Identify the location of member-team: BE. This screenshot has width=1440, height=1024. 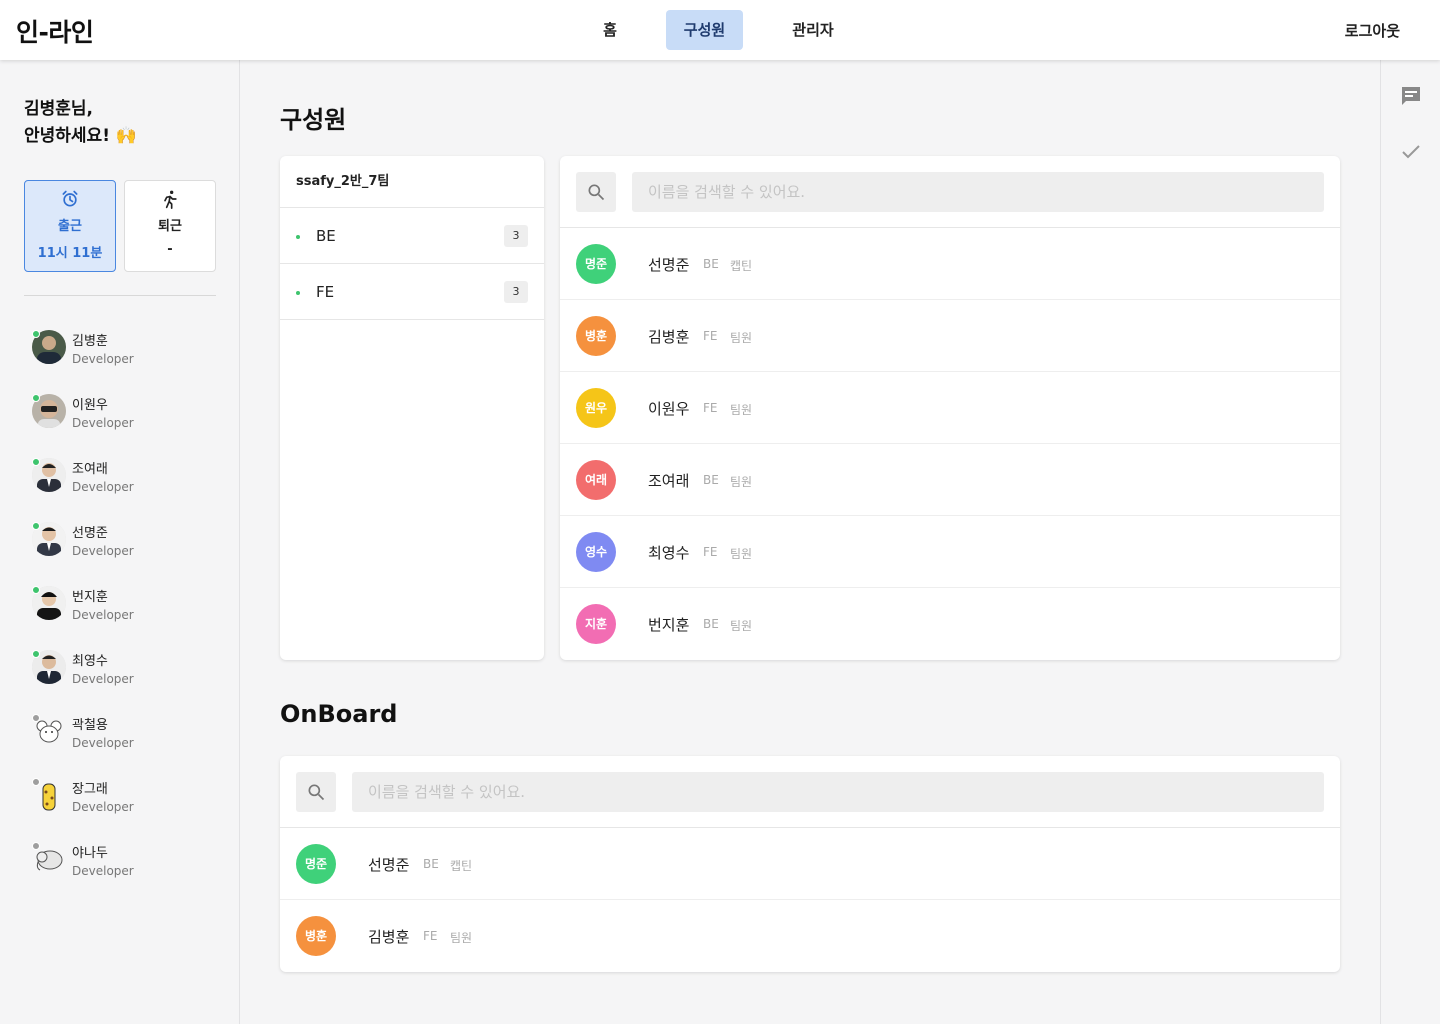
(711, 624).